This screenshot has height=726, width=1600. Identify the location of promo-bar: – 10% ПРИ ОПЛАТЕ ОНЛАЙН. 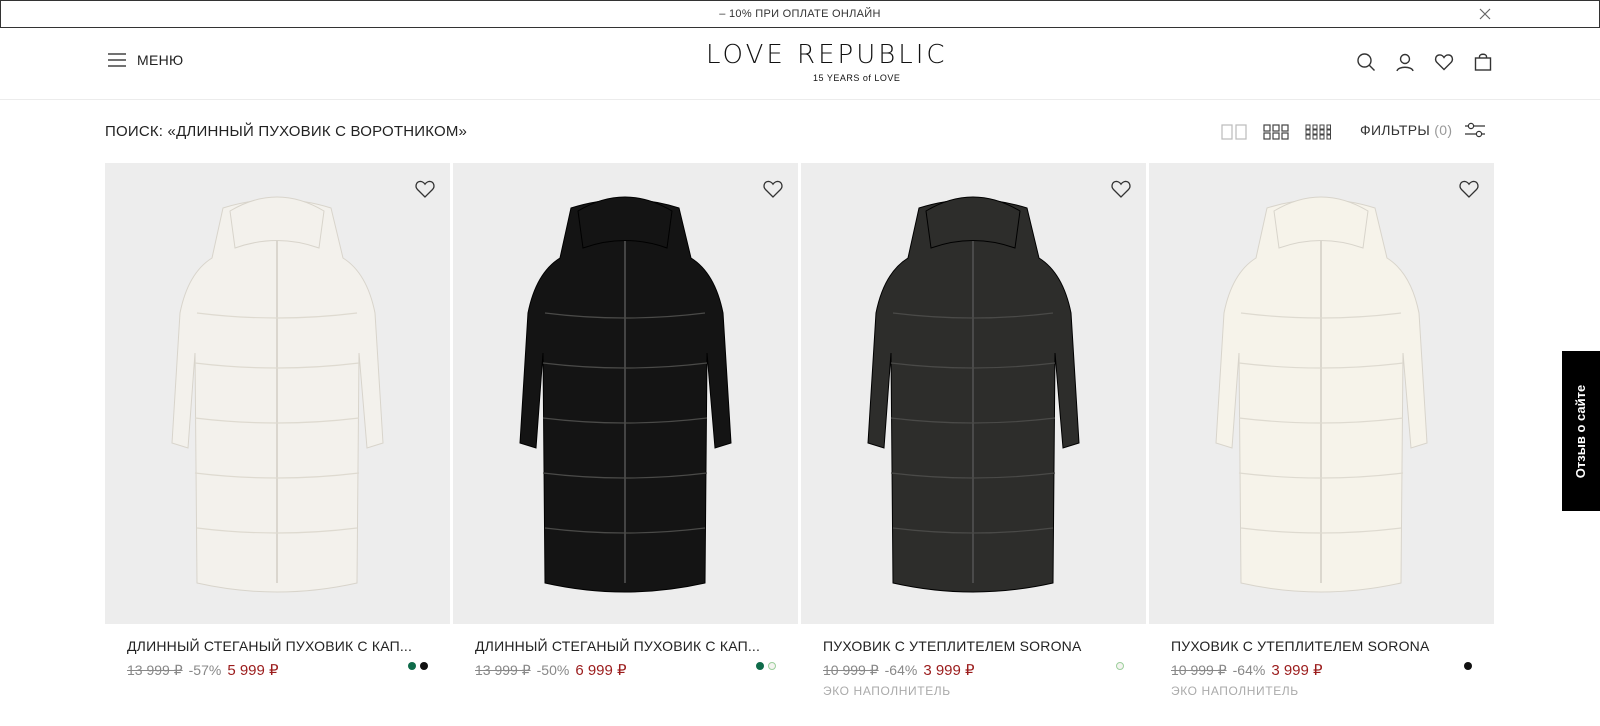
(800, 14).